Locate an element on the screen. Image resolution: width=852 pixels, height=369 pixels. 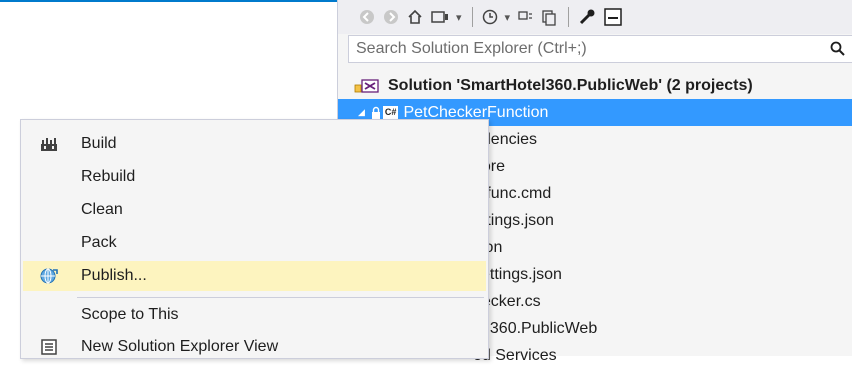
csharp-project-icon: C# is located at coordinates (385, 113).